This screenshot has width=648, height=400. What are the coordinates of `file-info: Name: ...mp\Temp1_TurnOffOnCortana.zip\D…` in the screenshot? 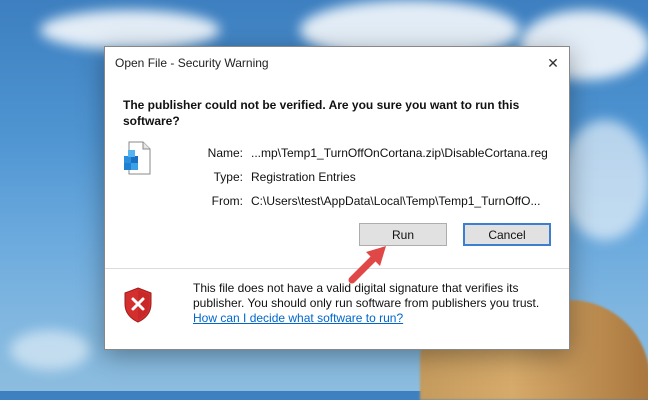 It's located at (337, 177).